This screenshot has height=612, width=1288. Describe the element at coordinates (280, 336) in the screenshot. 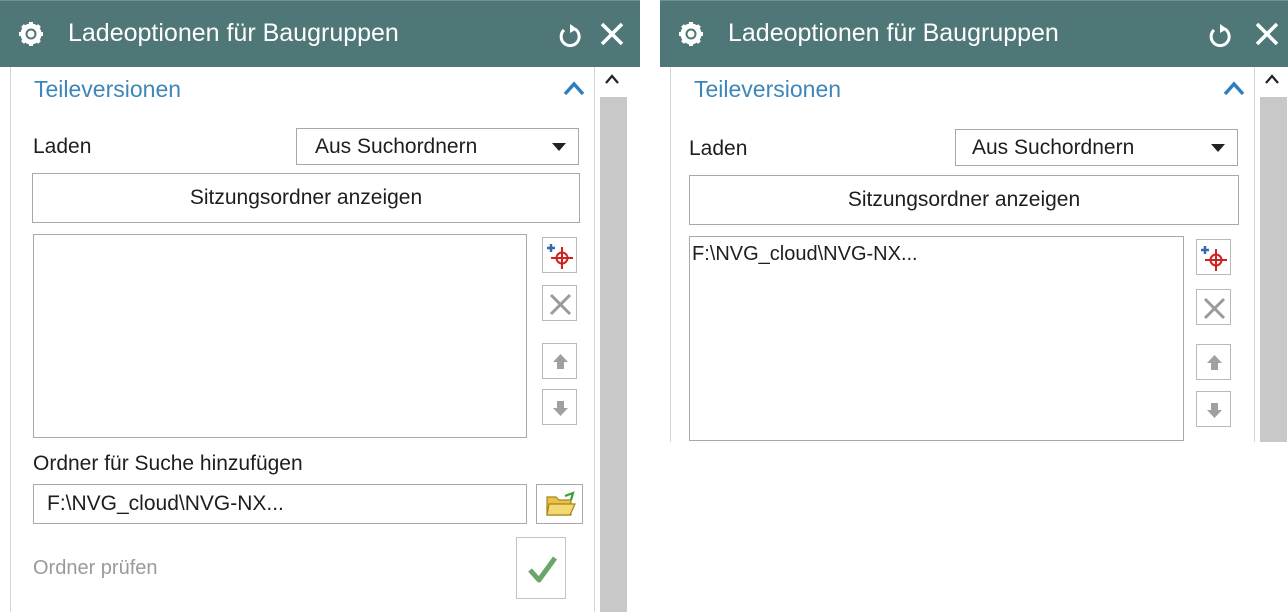

I see `search-folder-list` at that location.